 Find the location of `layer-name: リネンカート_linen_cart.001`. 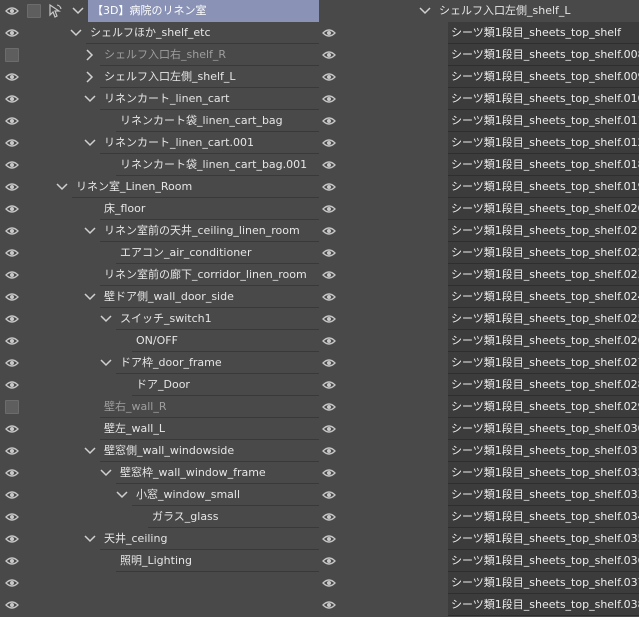

layer-name: リネンカート_linen_cart.001 is located at coordinates (209, 143).